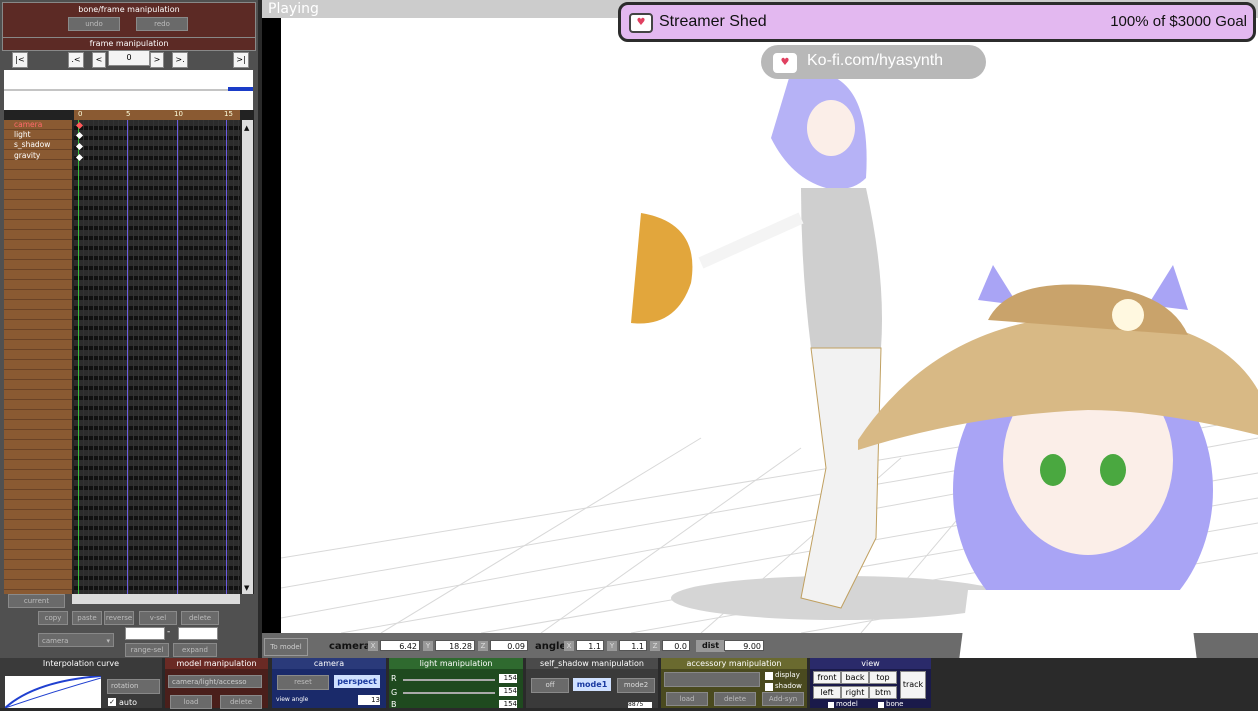 The width and height of the screenshot is (1258, 711). I want to click on view-right-button: right, so click(855, 692).